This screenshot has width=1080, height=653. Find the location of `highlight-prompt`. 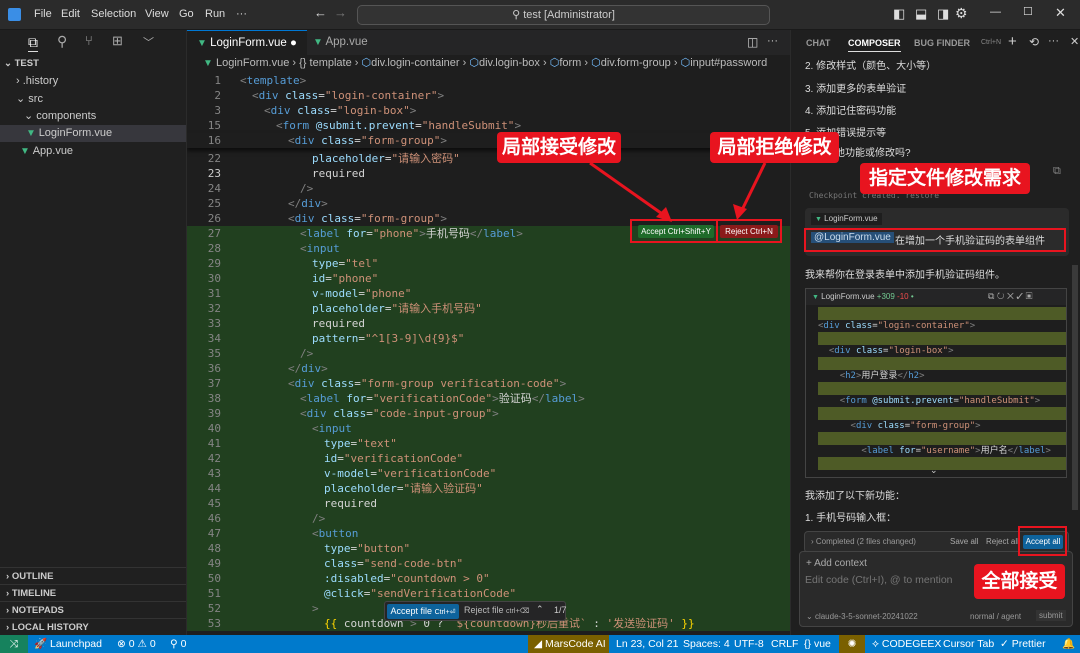

highlight-prompt is located at coordinates (935, 240).